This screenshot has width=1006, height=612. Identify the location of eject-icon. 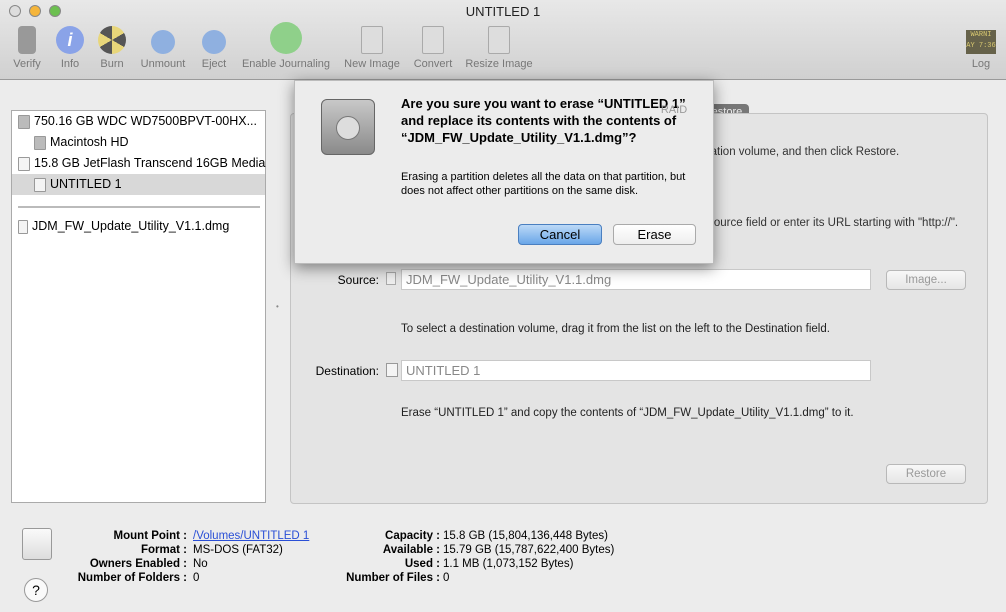
(214, 42).